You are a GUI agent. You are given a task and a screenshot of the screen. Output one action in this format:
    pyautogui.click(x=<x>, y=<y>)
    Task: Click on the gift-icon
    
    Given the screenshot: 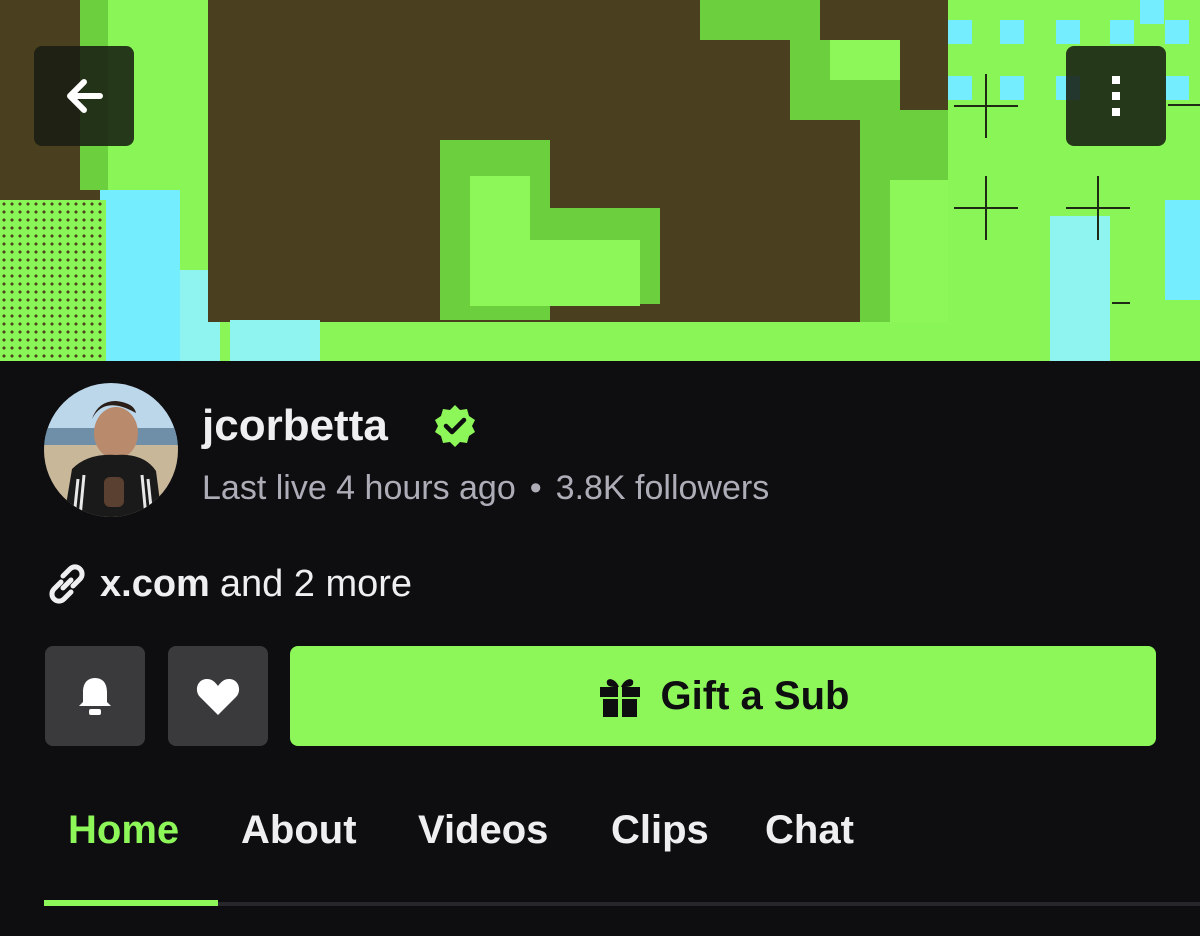 What is the action you would take?
    pyautogui.click(x=619, y=698)
    